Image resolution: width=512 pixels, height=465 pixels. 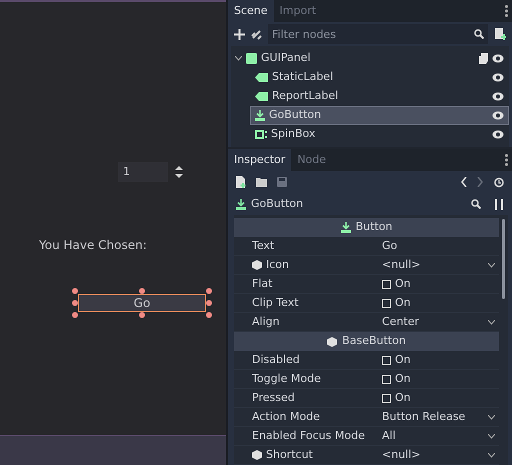 What do you see at coordinates (277, 264) in the screenshot?
I see `property-name: Icon` at bounding box center [277, 264].